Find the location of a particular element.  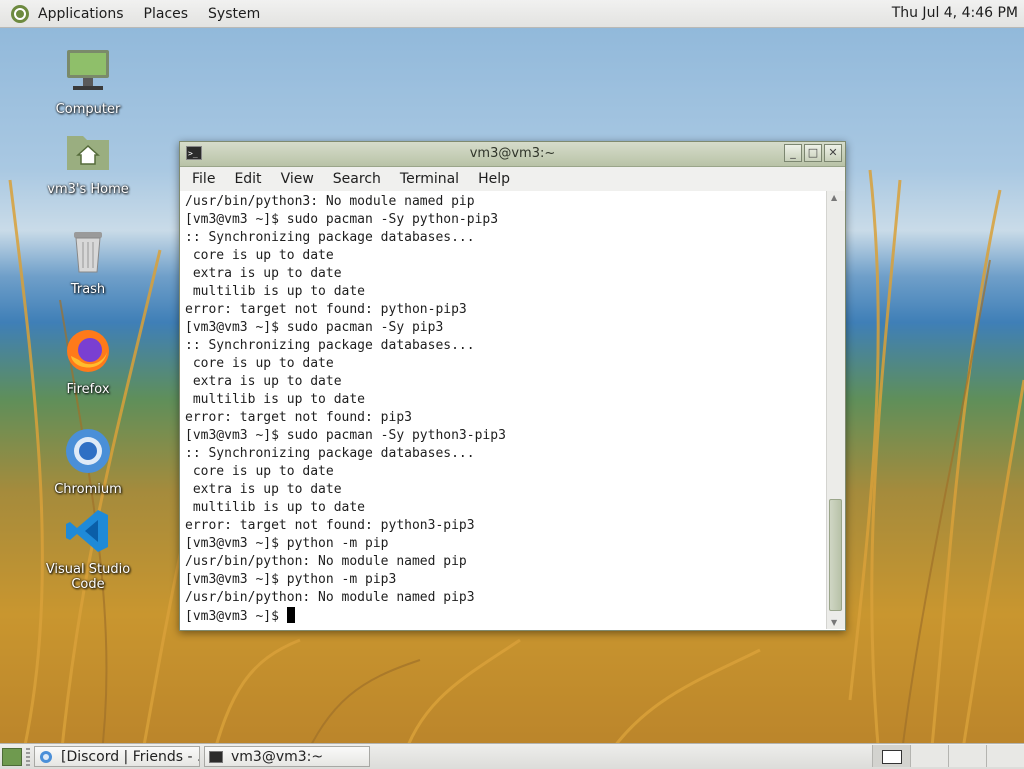

menu-edit: Edit is located at coordinates (247, 179).